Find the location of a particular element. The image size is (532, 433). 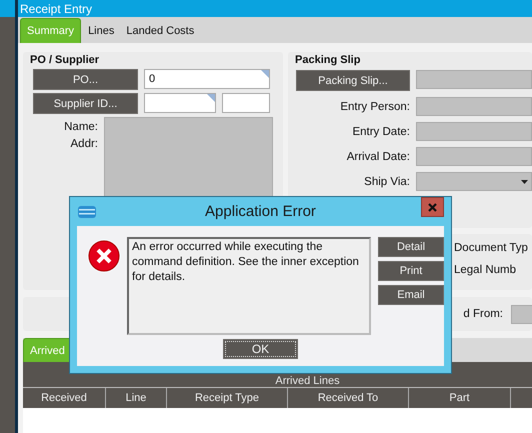

close-icon is located at coordinates (432, 207).